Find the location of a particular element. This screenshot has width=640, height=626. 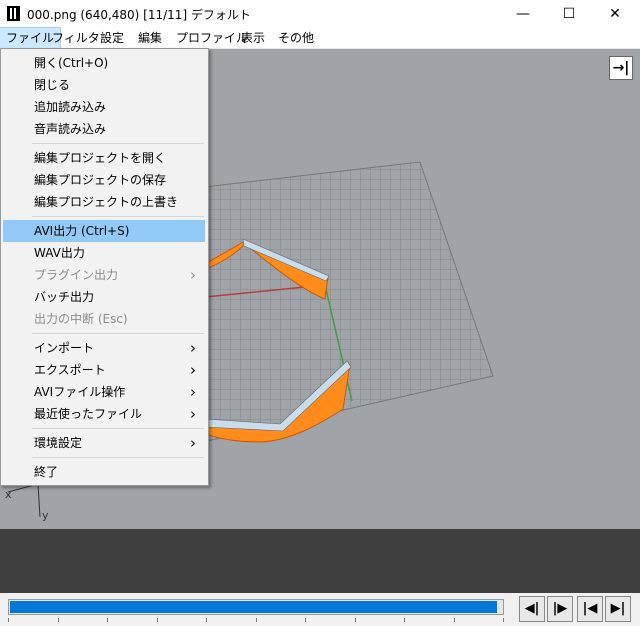

file-menu-item: プラグイン出力 › is located at coordinates (104, 275).